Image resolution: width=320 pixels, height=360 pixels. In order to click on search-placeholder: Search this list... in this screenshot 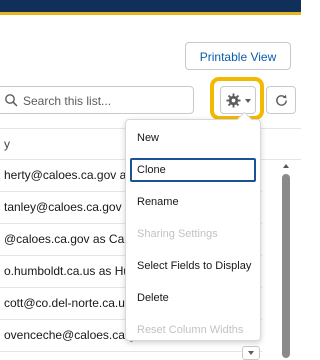, I will do `click(67, 101)`.